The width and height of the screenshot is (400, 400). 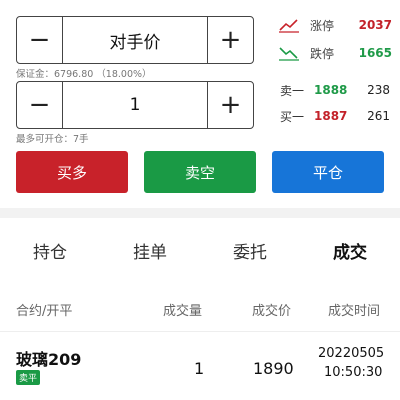 I want to click on trend-down-icon, so click(x=289, y=54).